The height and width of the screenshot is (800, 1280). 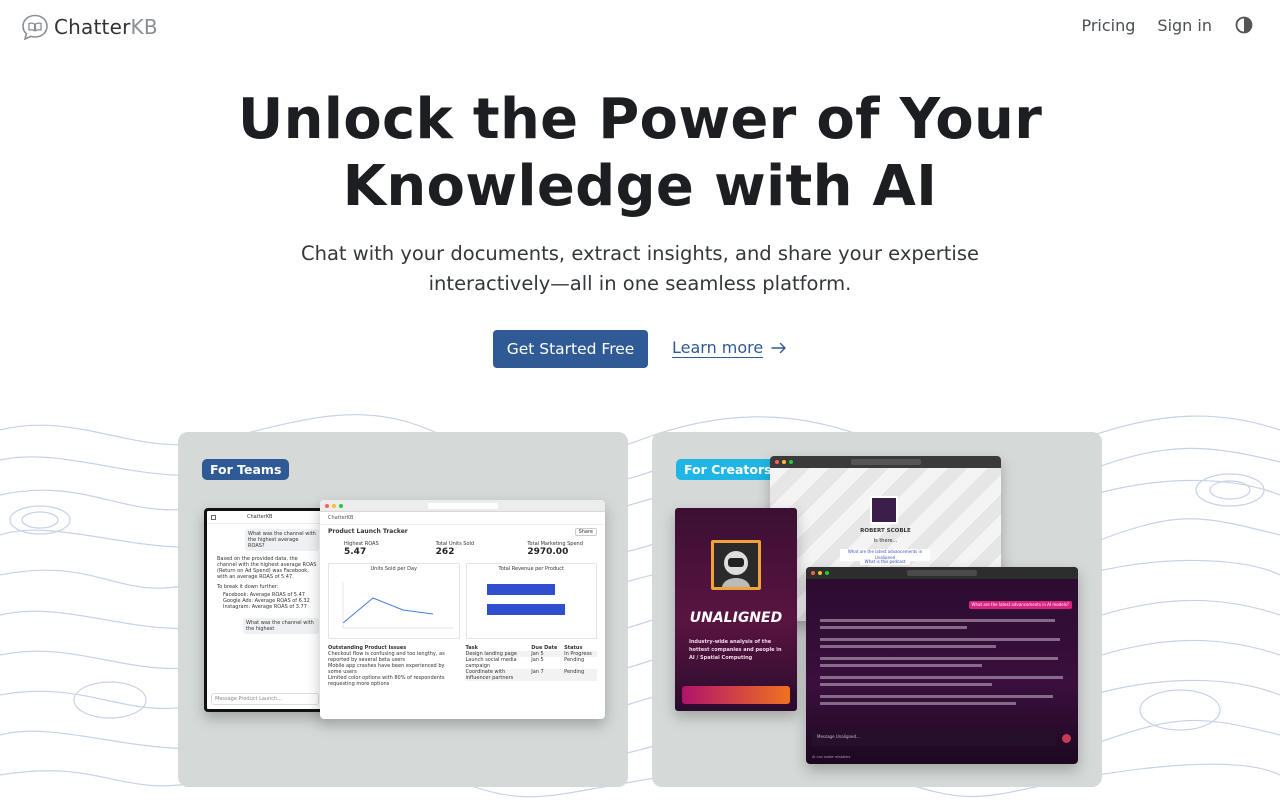 I want to click on promo-title: UNALIGNED, so click(x=736, y=618).